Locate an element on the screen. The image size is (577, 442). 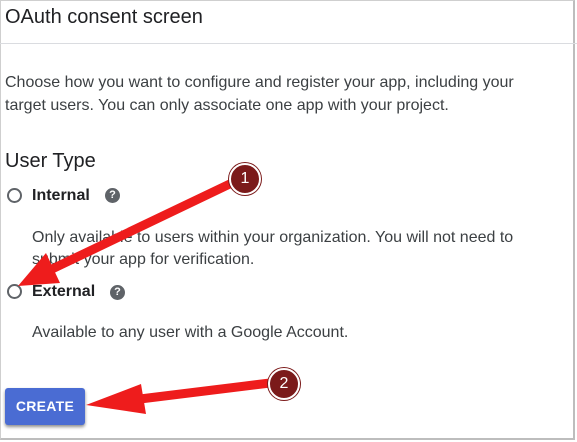
external-label: External is located at coordinates (63, 292).